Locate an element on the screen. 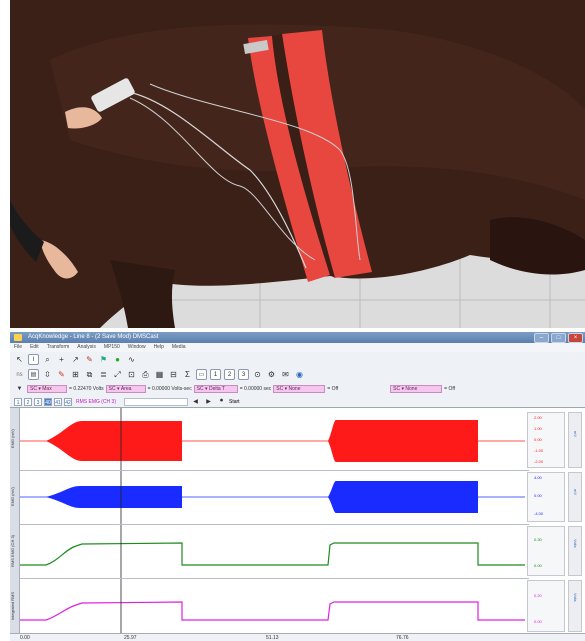 The width and height of the screenshot is (585, 641). measurement-3-select: SC ▾ Delta T is located at coordinates (215, 388).